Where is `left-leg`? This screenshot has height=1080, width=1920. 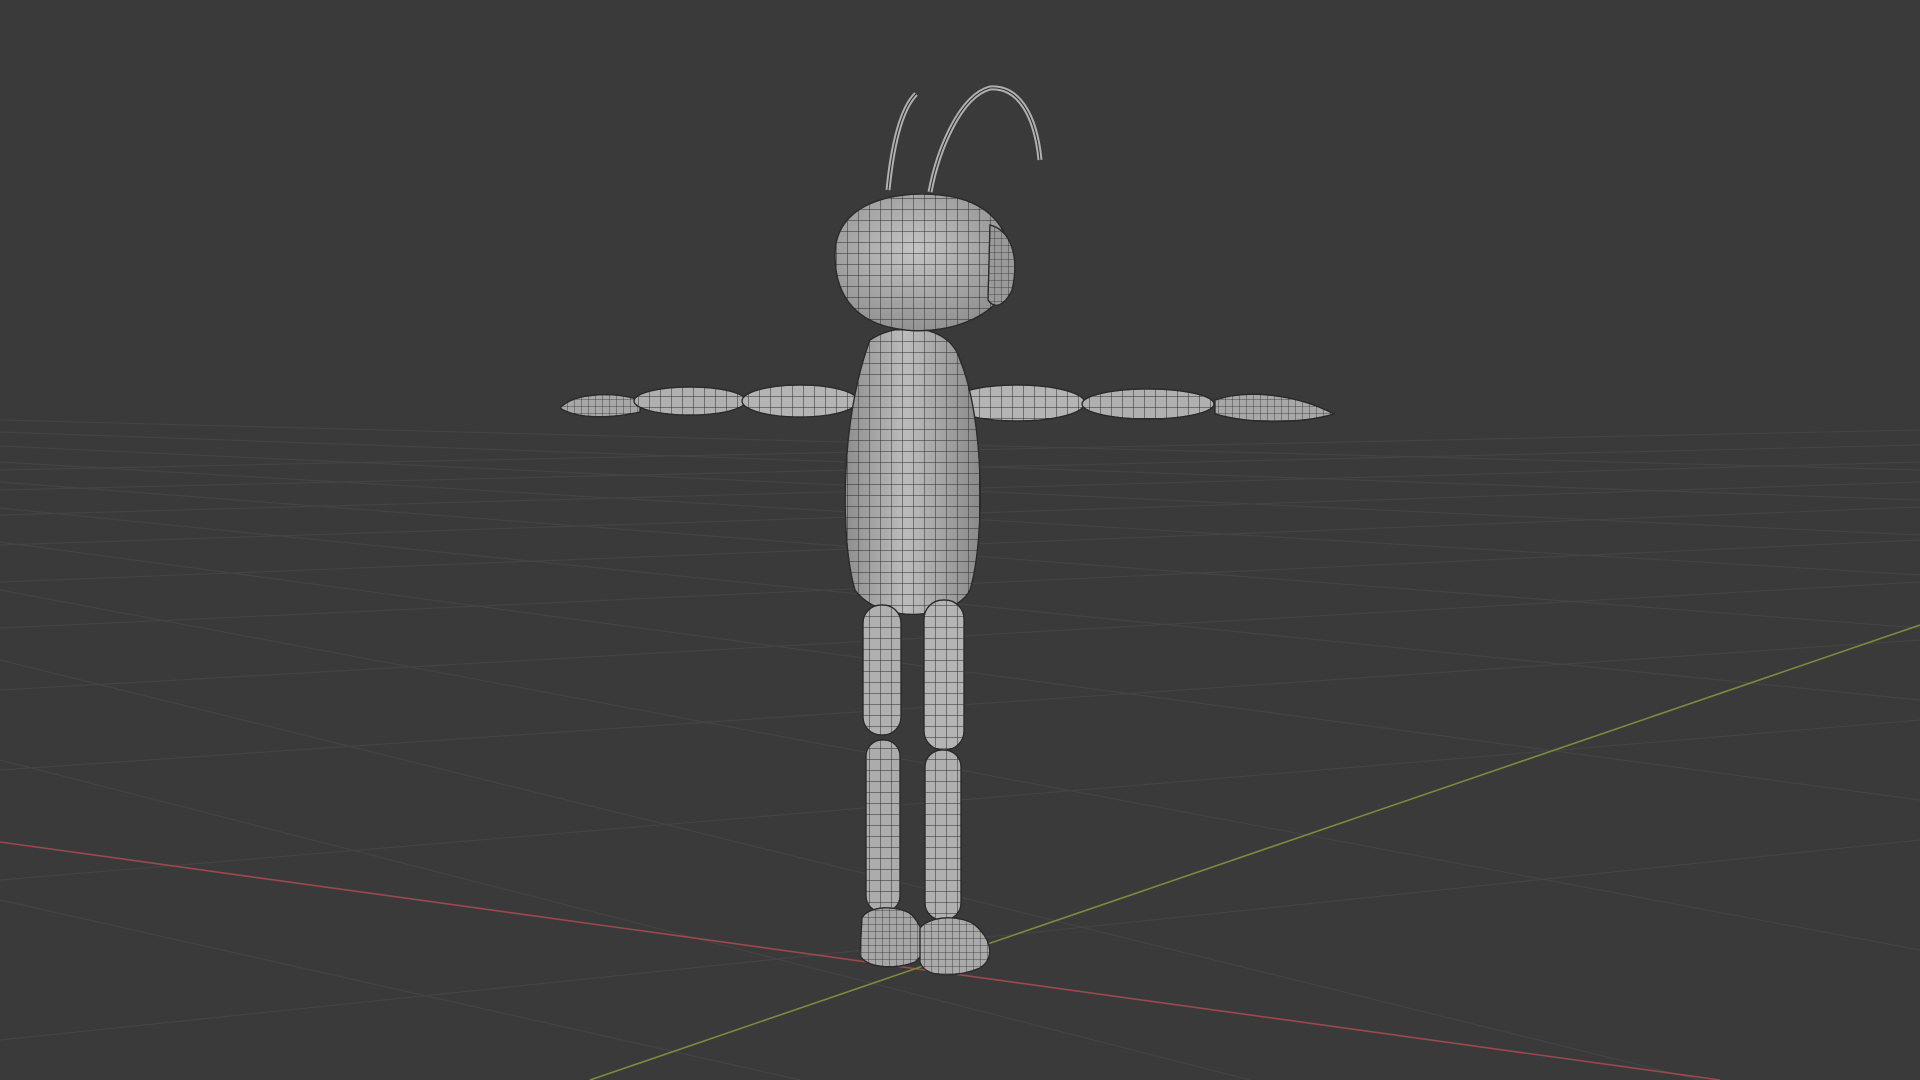
left-leg is located at coordinates (892, 786).